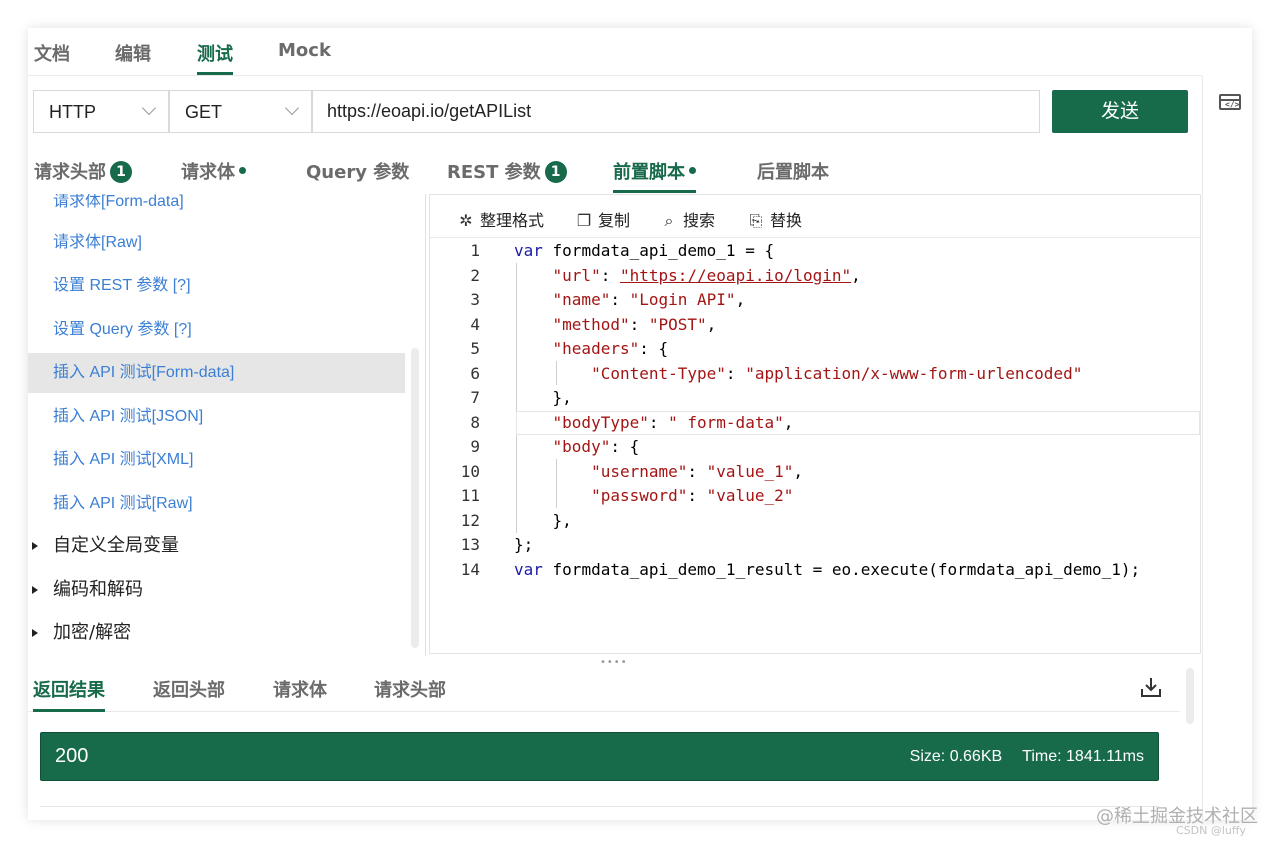  What do you see at coordinates (756, 220) in the screenshot?
I see `replace-icon: ⎘` at bounding box center [756, 220].